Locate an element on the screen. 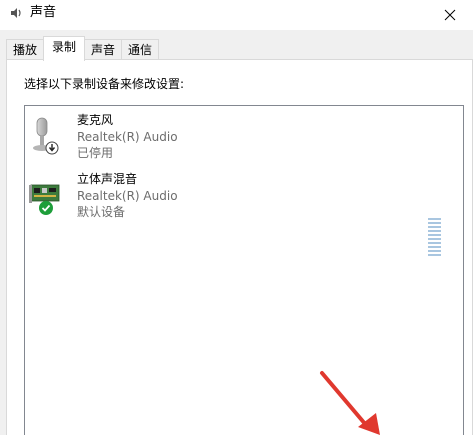  tab-recording: 录制 is located at coordinates (64, 48).